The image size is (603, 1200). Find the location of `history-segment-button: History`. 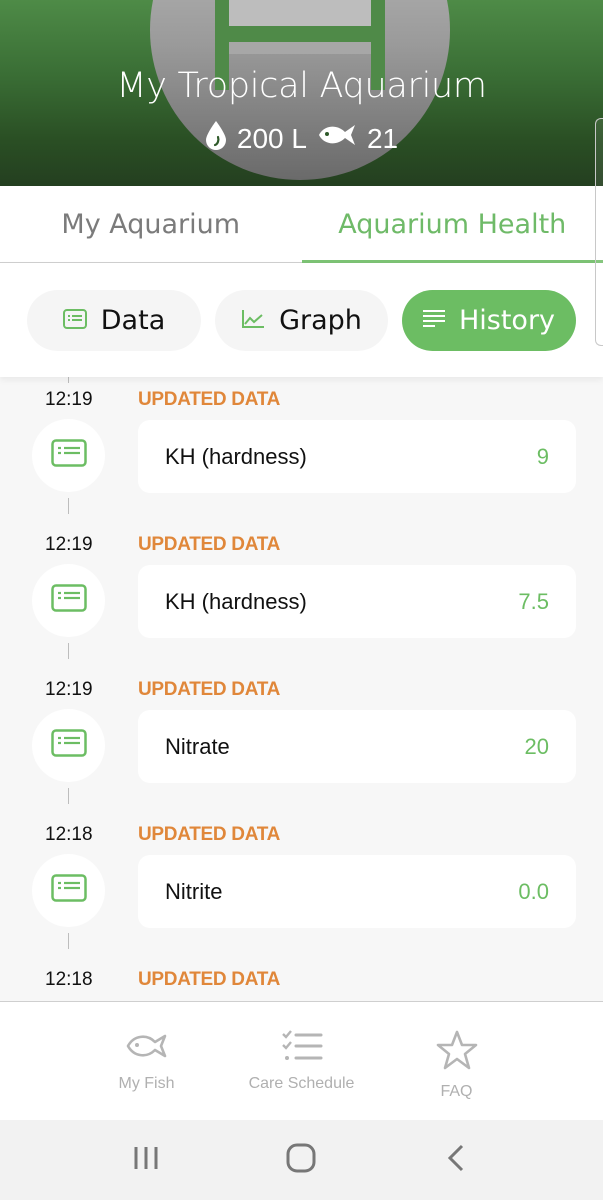

history-segment-button: History is located at coordinates (489, 320).